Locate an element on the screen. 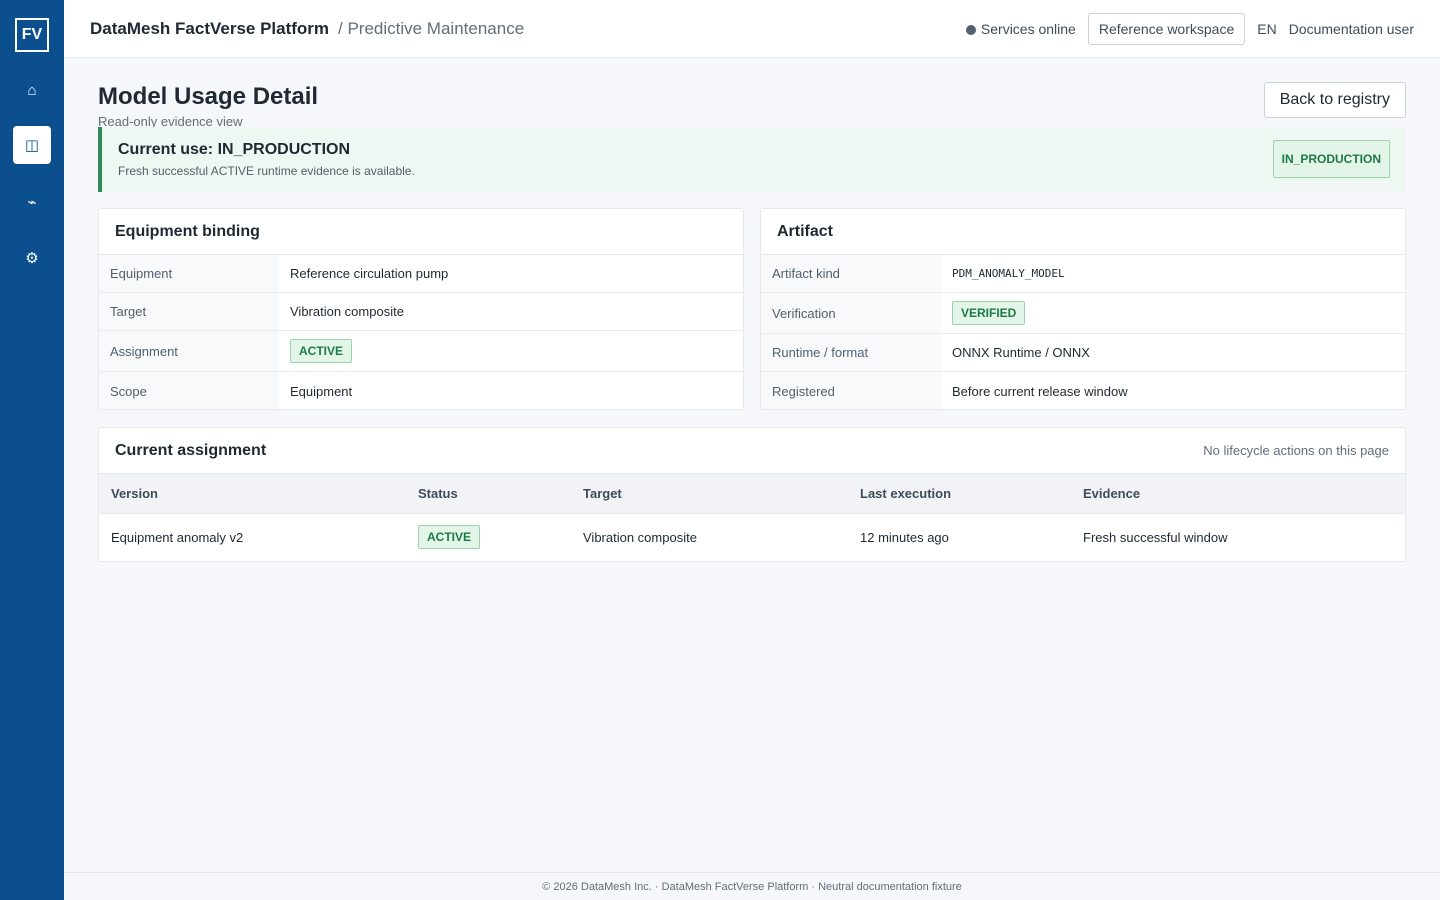 The image size is (1440, 900). kv-row-verification: Verification VERIFIED is located at coordinates (1083, 313).